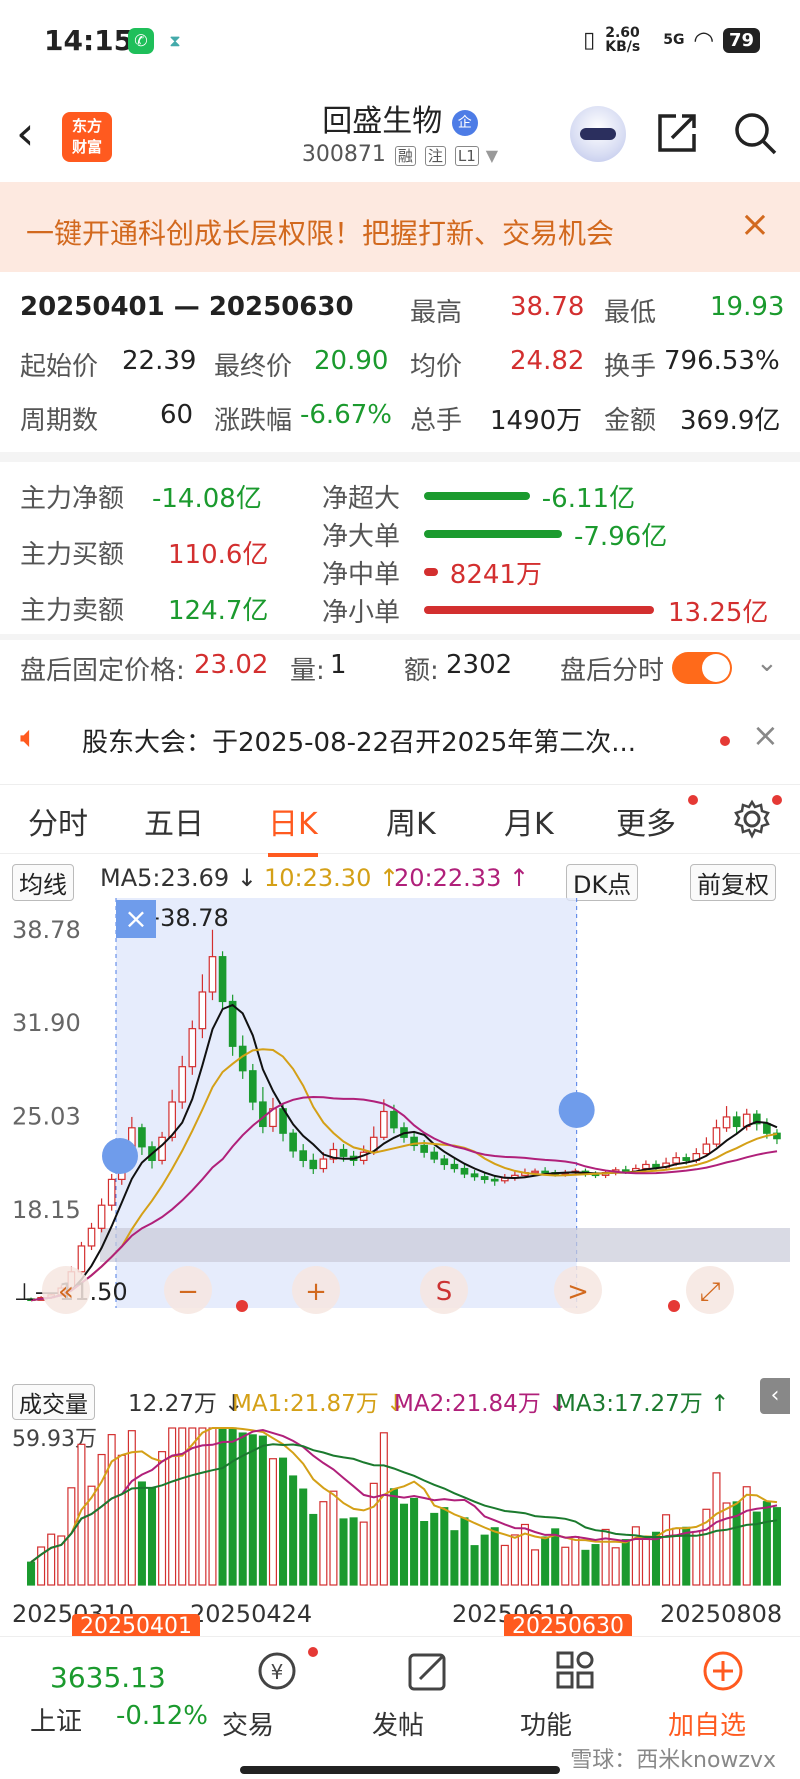 Image resolution: width=800 pixels, height=1779 pixels. What do you see at coordinates (218, 555) in the screenshot?
I see `main-buy-value: 110.6亿` at bounding box center [218, 555].